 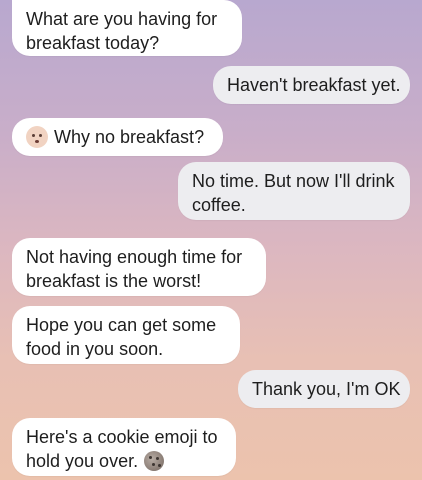 I want to click on bot-message-5: Here's a cookie emoji to hold you over., so click(x=124, y=447).